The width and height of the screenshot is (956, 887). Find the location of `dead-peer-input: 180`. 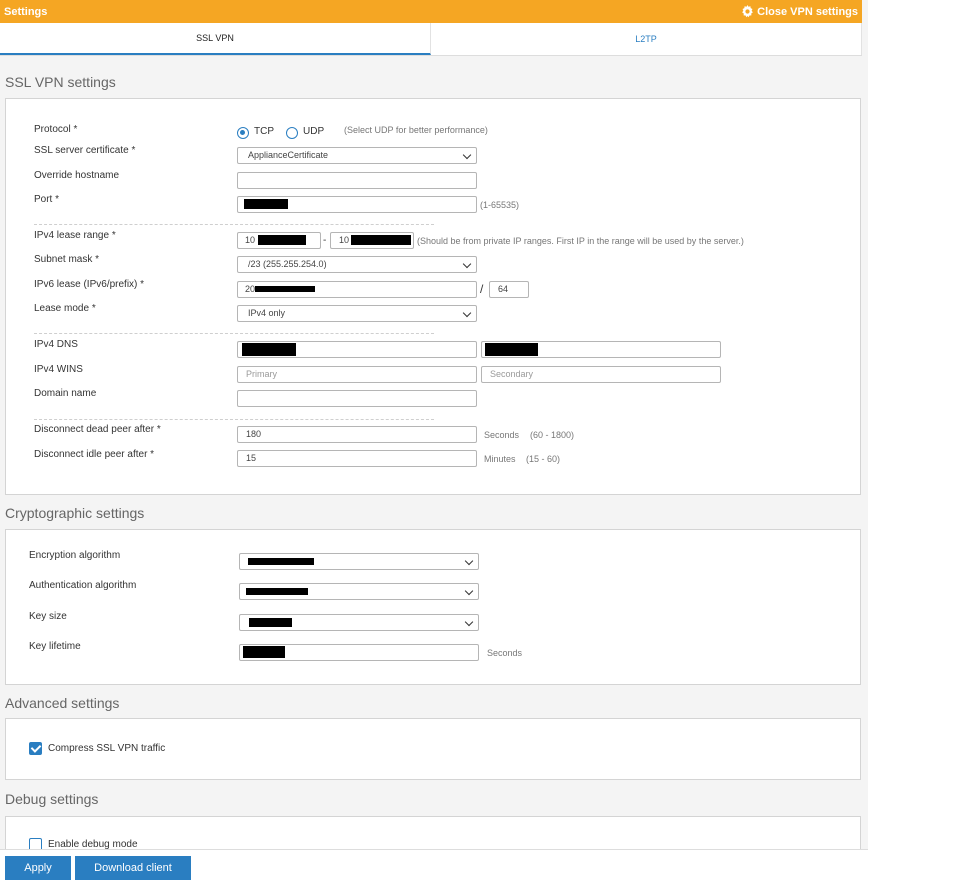

dead-peer-input: 180 is located at coordinates (357, 434).